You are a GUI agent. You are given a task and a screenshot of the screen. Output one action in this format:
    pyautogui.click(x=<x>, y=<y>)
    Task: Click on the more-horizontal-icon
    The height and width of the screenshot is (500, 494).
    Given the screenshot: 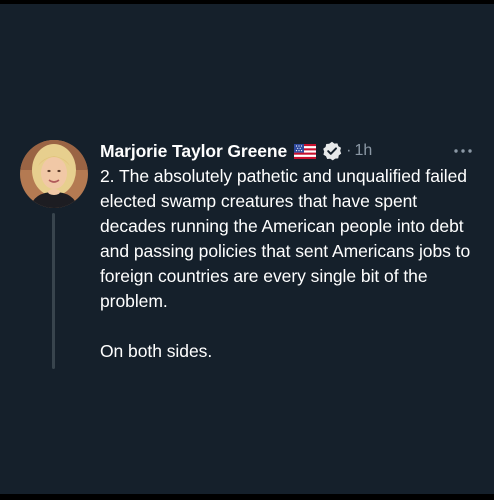 What is the action you would take?
    pyautogui.click(x=463, y=151)
    